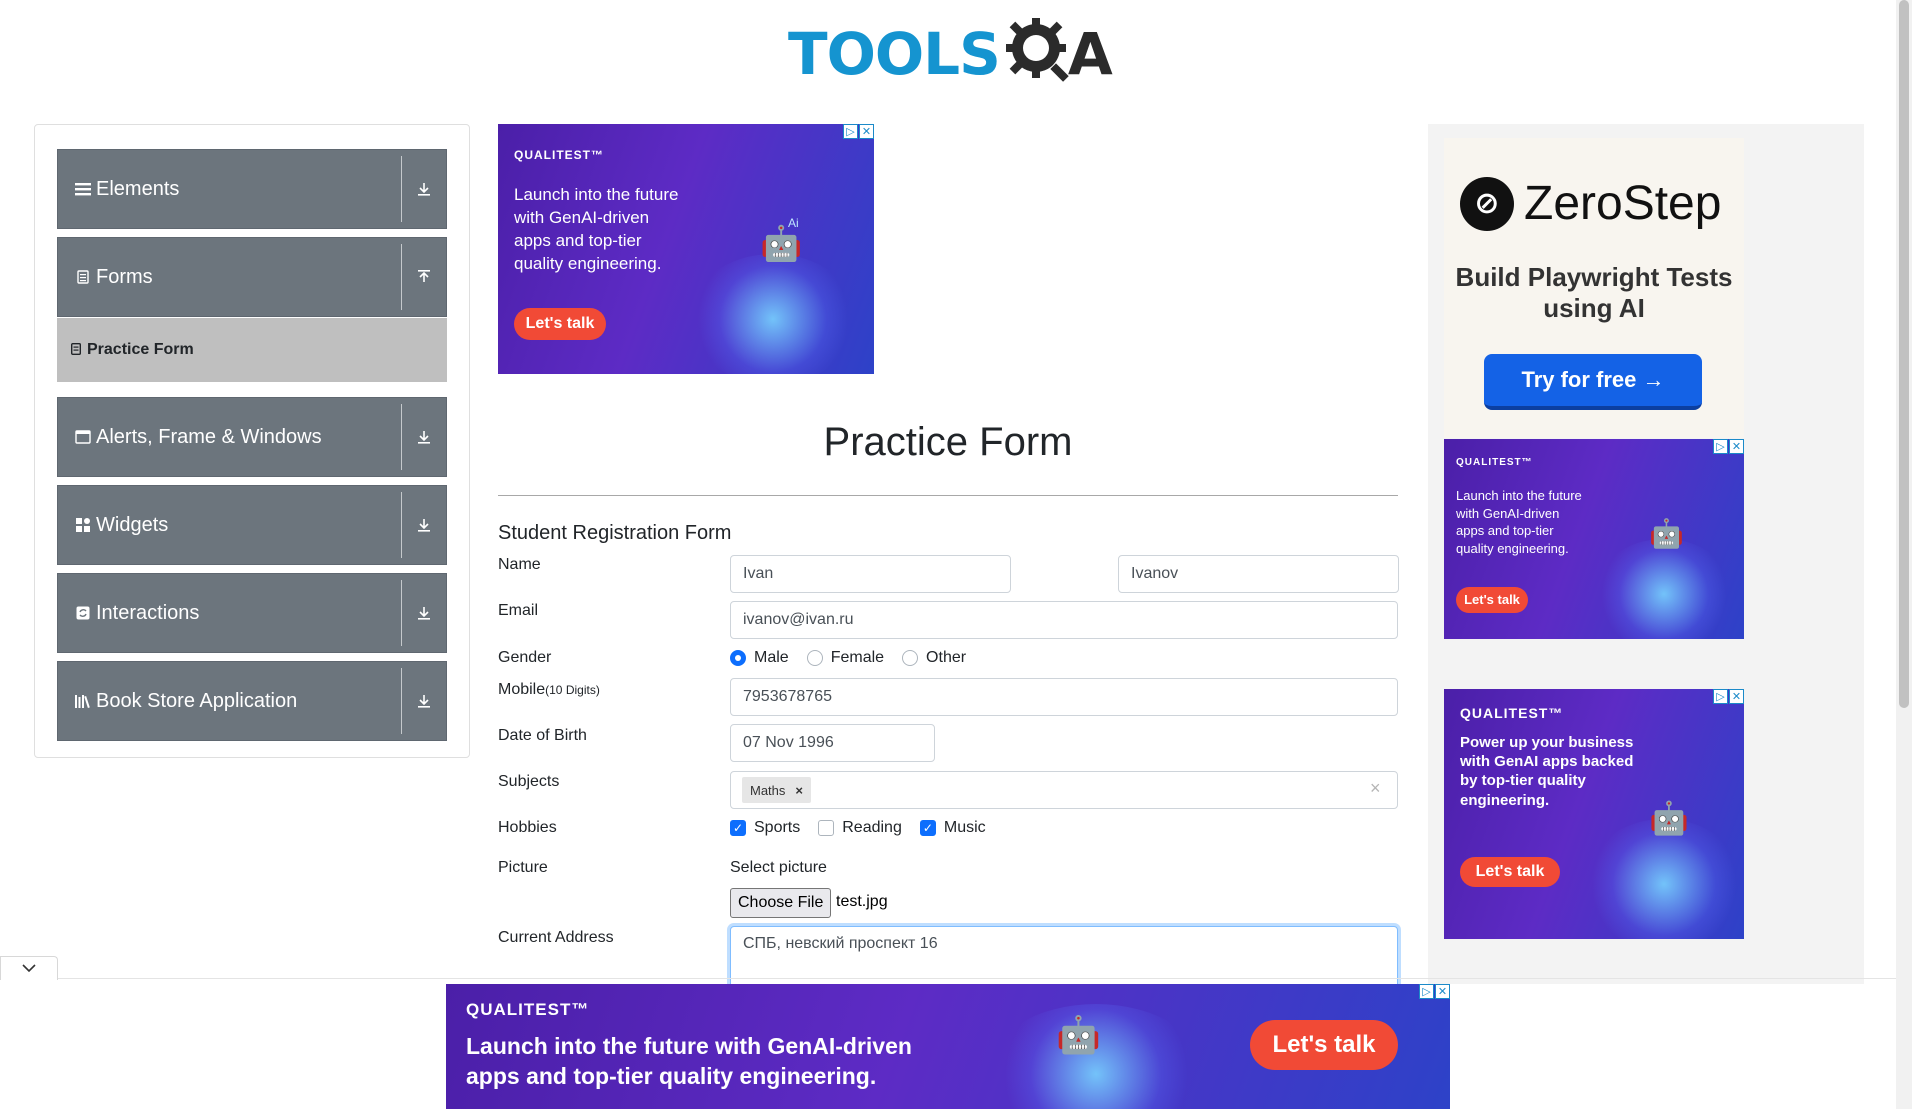  Describe the element at coordinates (946, 657) in the screenshot. I see `radio-label: Other` at that location.